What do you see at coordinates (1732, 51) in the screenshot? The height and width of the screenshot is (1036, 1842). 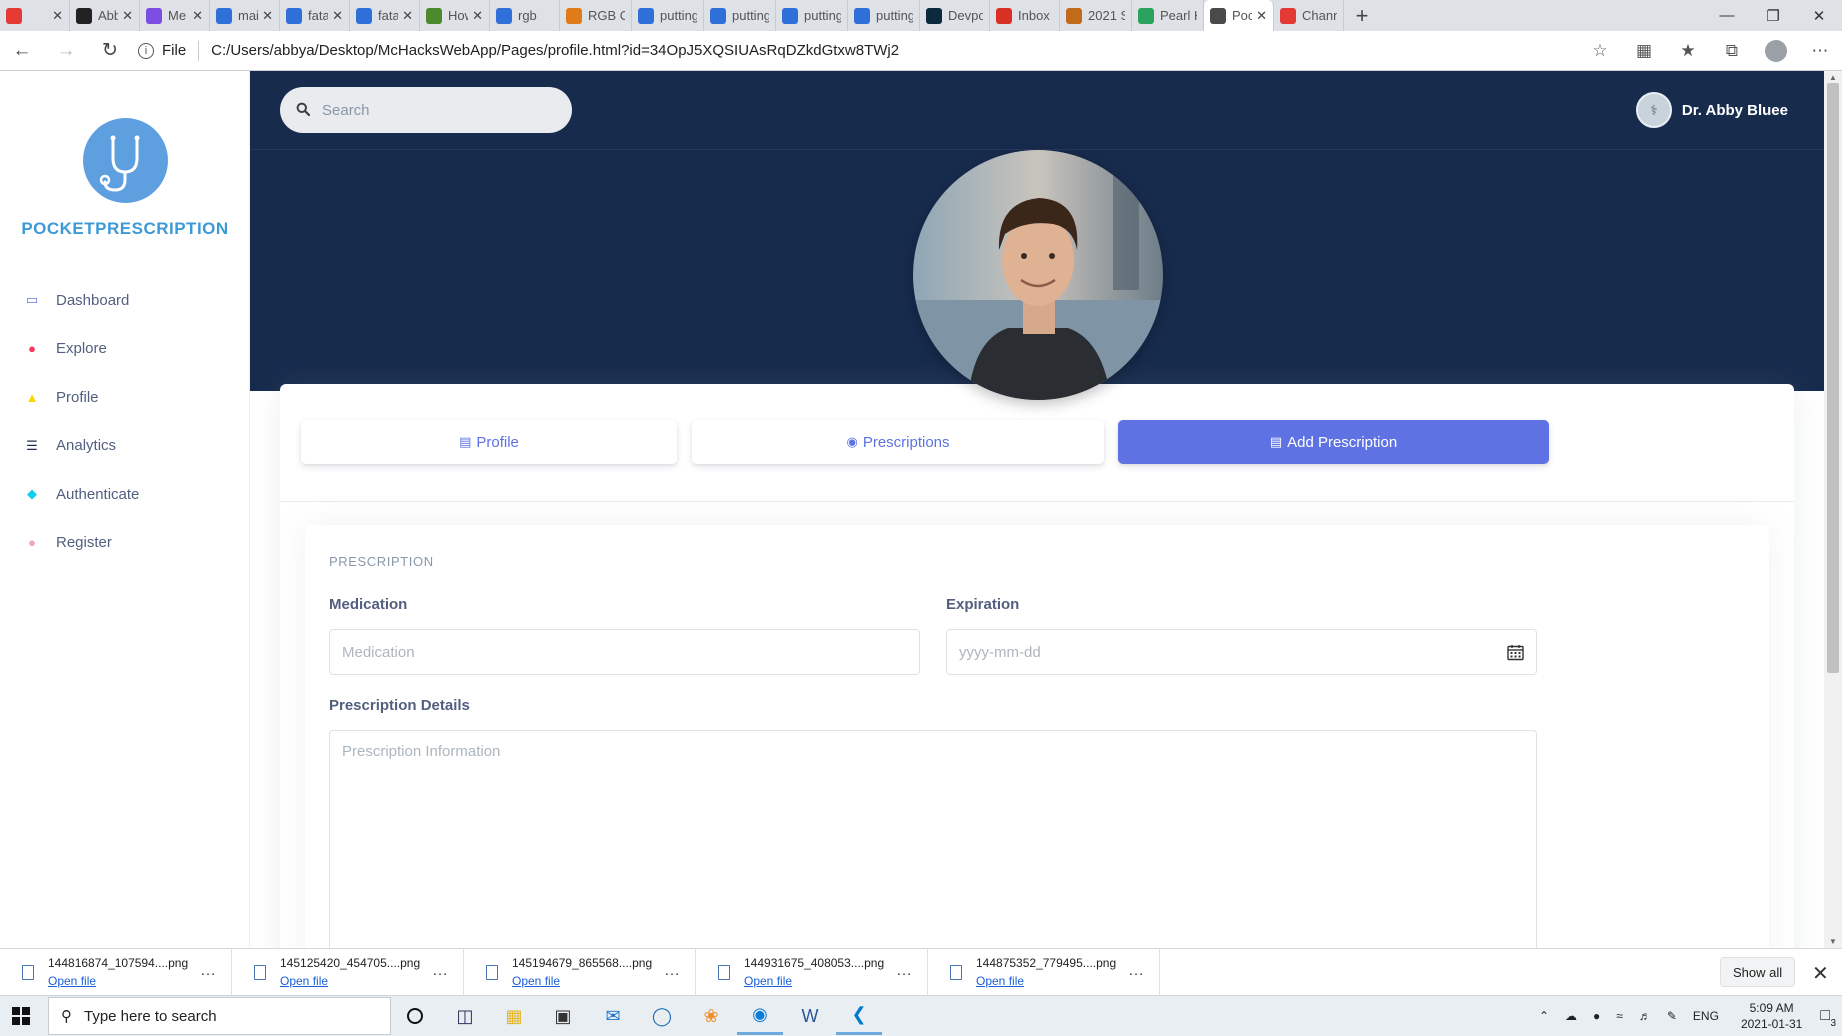 I see `collections-icon: ⧉` at bounding box center [1732, 51].